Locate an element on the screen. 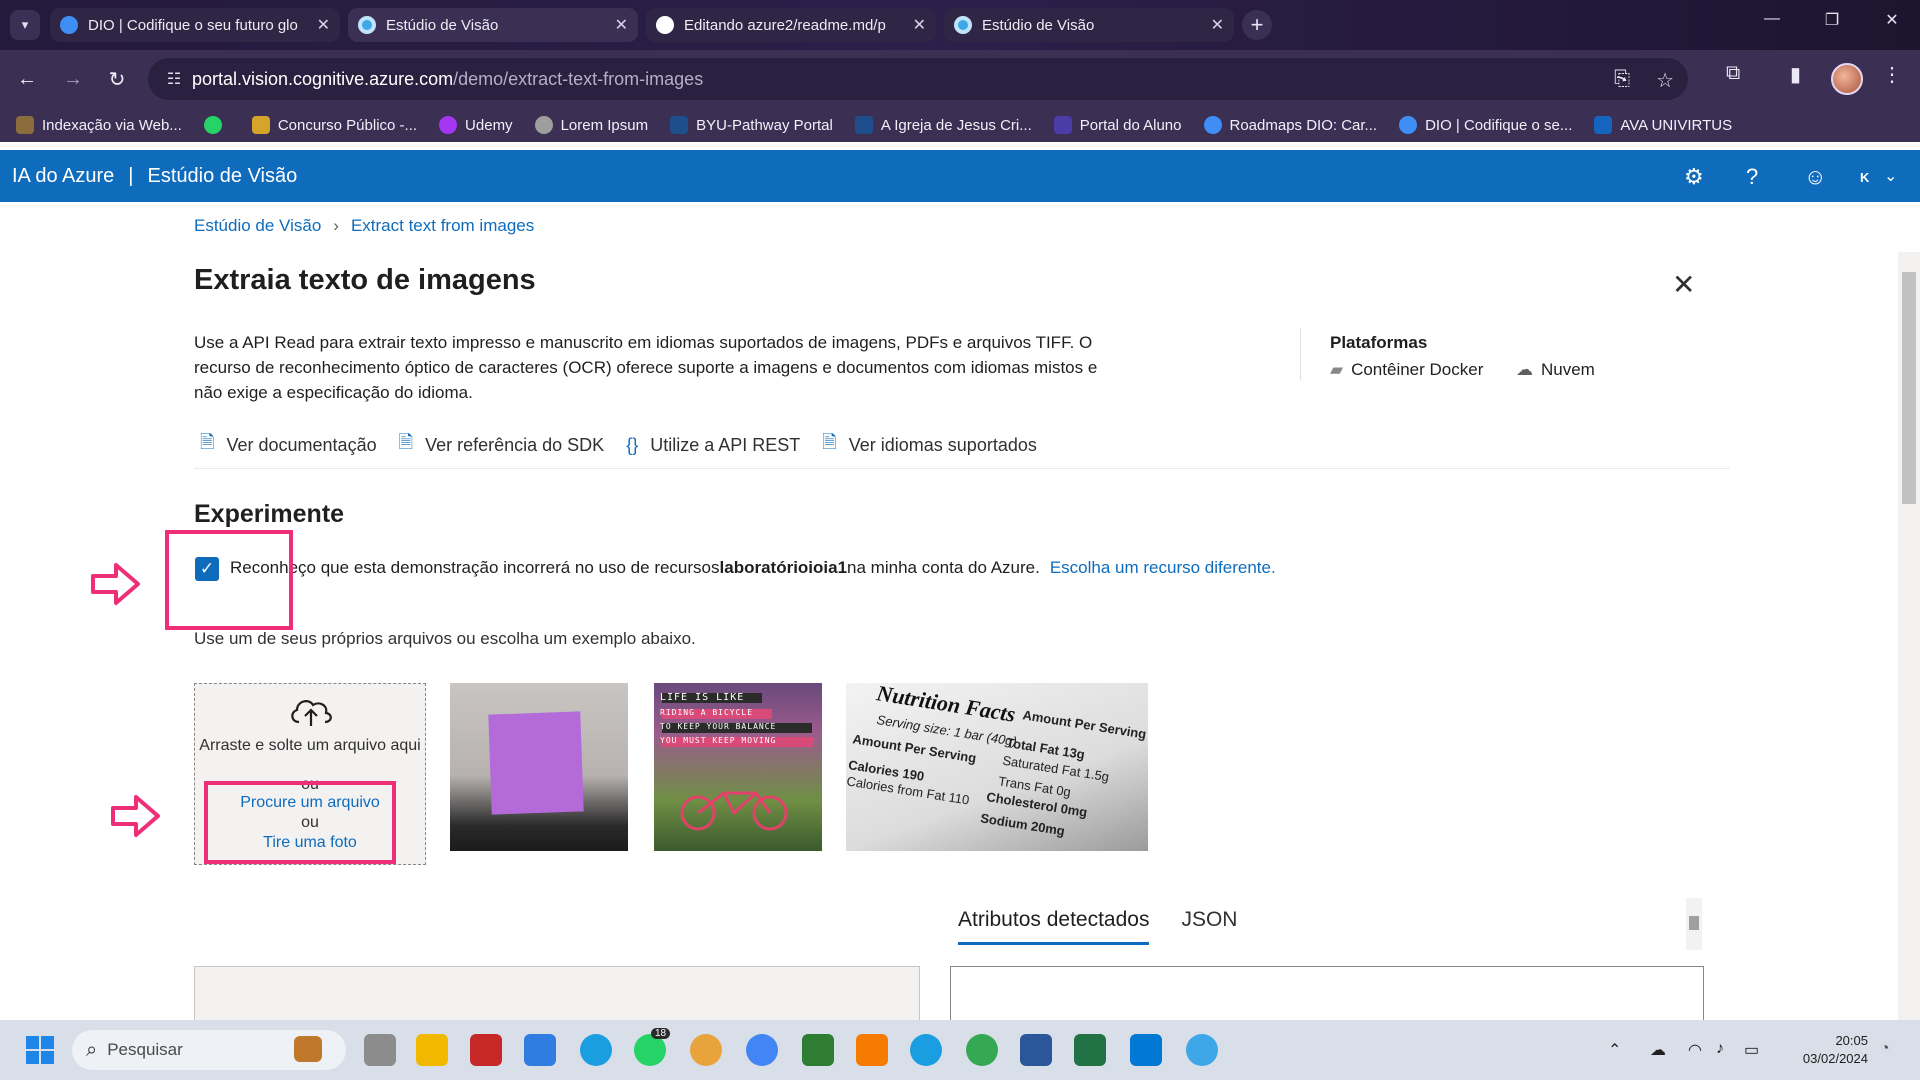 This screenshot has width=1920, height=1080. udemy-icon is located at coordinates (448, 125).